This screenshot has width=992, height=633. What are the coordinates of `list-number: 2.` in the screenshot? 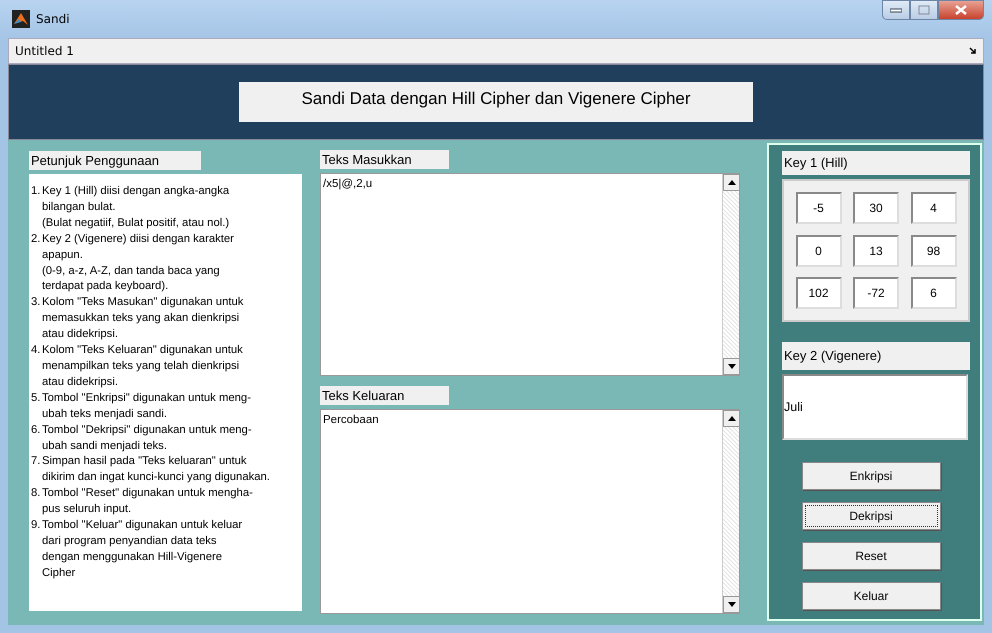 It's located at (36, 239).